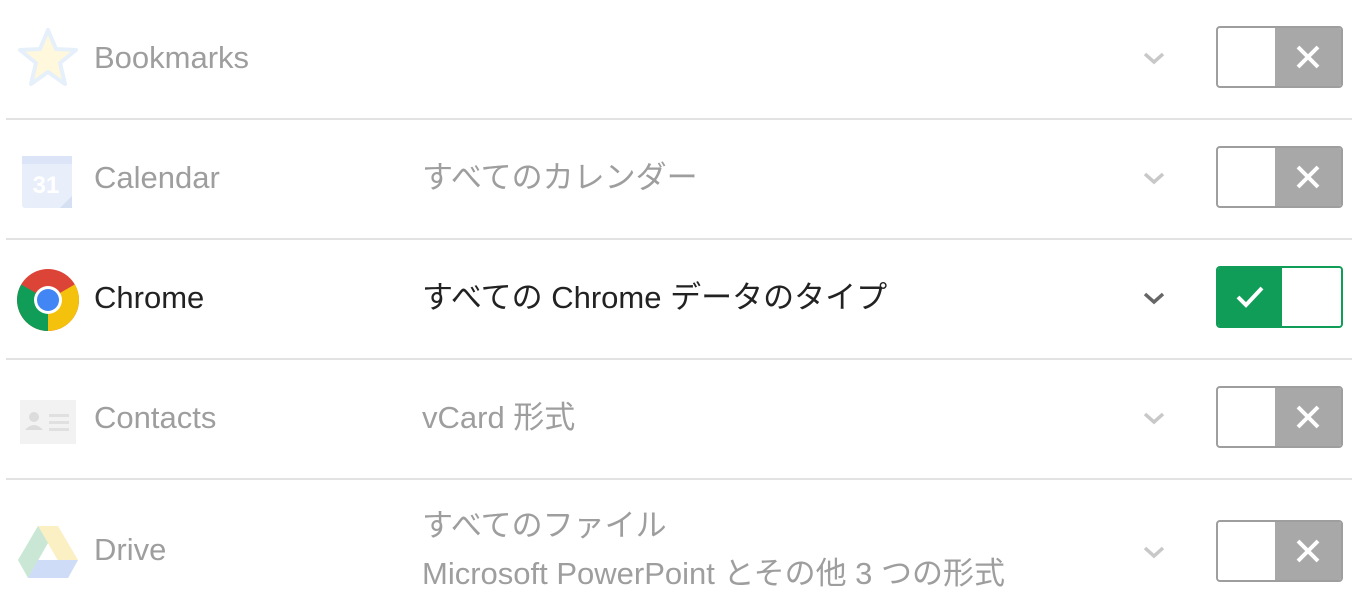 Image resolution: width=1372 pixels, height=610 pixels. What do you see at coordinates (48, 422) in the screenshot?
I see `contacts-icon` at bounding box center [48, 422].